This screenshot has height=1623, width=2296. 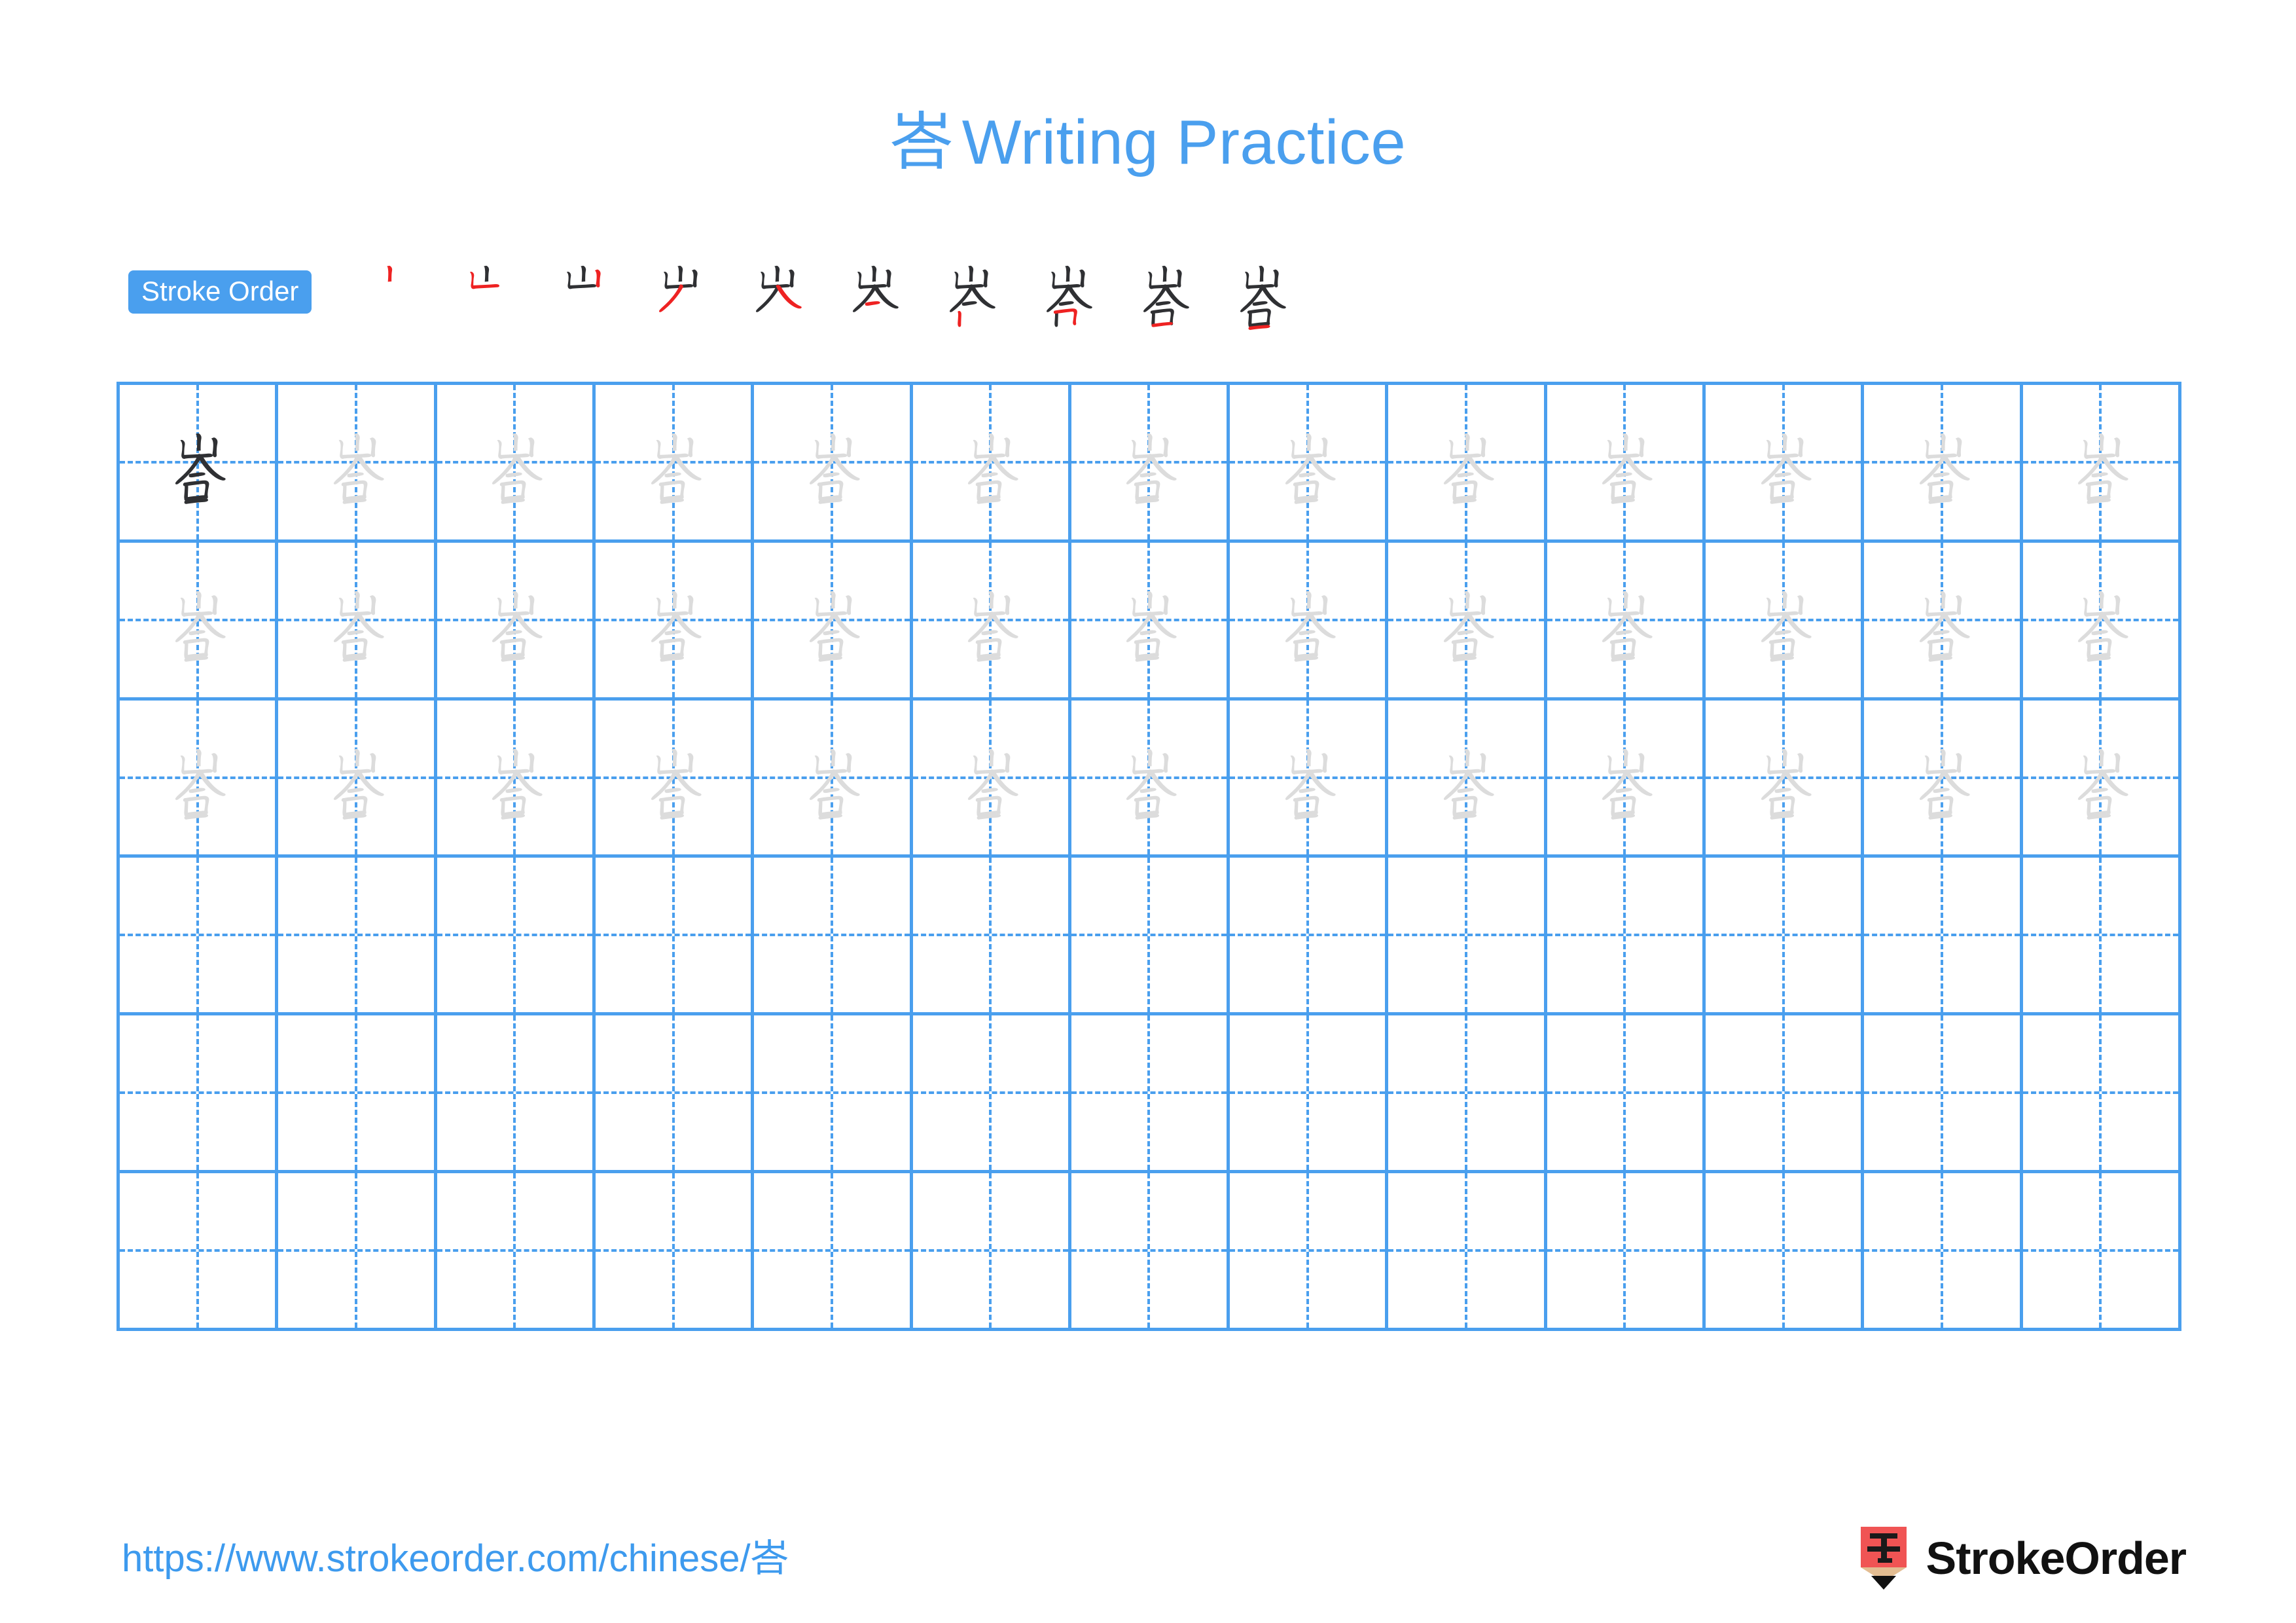 I want to click on practice-cell-r5-c3, so click(x=516, y=1094).